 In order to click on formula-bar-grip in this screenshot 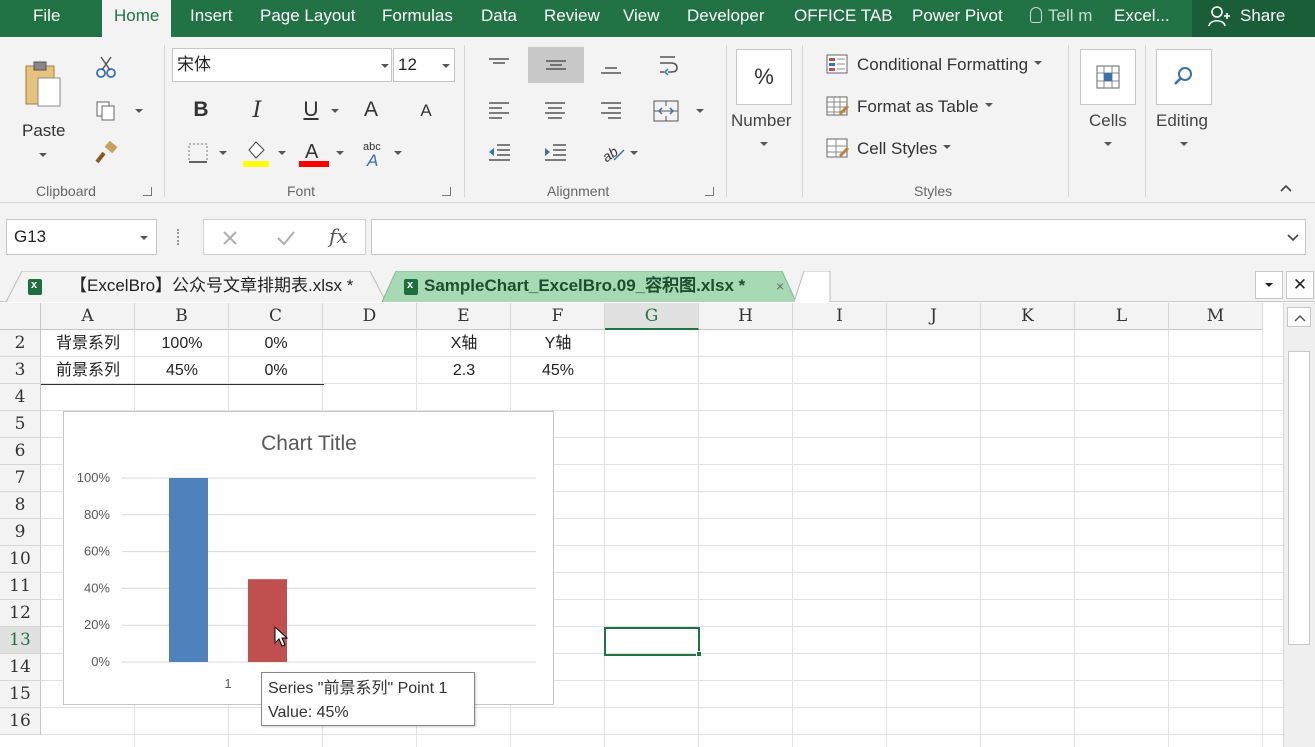, I will do `click(178, 237)`.